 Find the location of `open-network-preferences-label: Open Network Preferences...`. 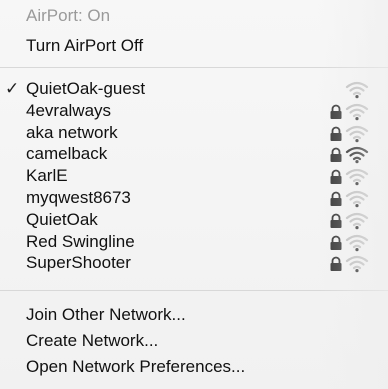

open-network-preferences-label: Open Network Preferences... is located at coordinates (136, 366).